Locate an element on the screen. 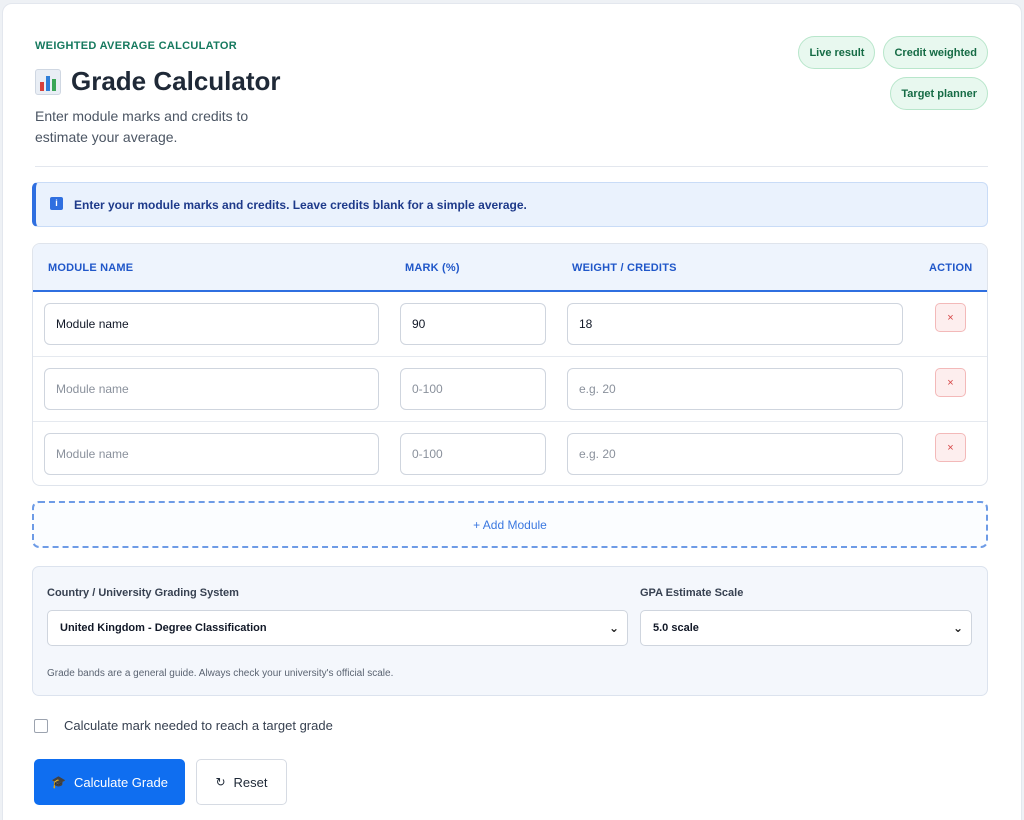 This screenshot has height=820, width=1024. bar-chart-icon is located at coordinates (48, 81).